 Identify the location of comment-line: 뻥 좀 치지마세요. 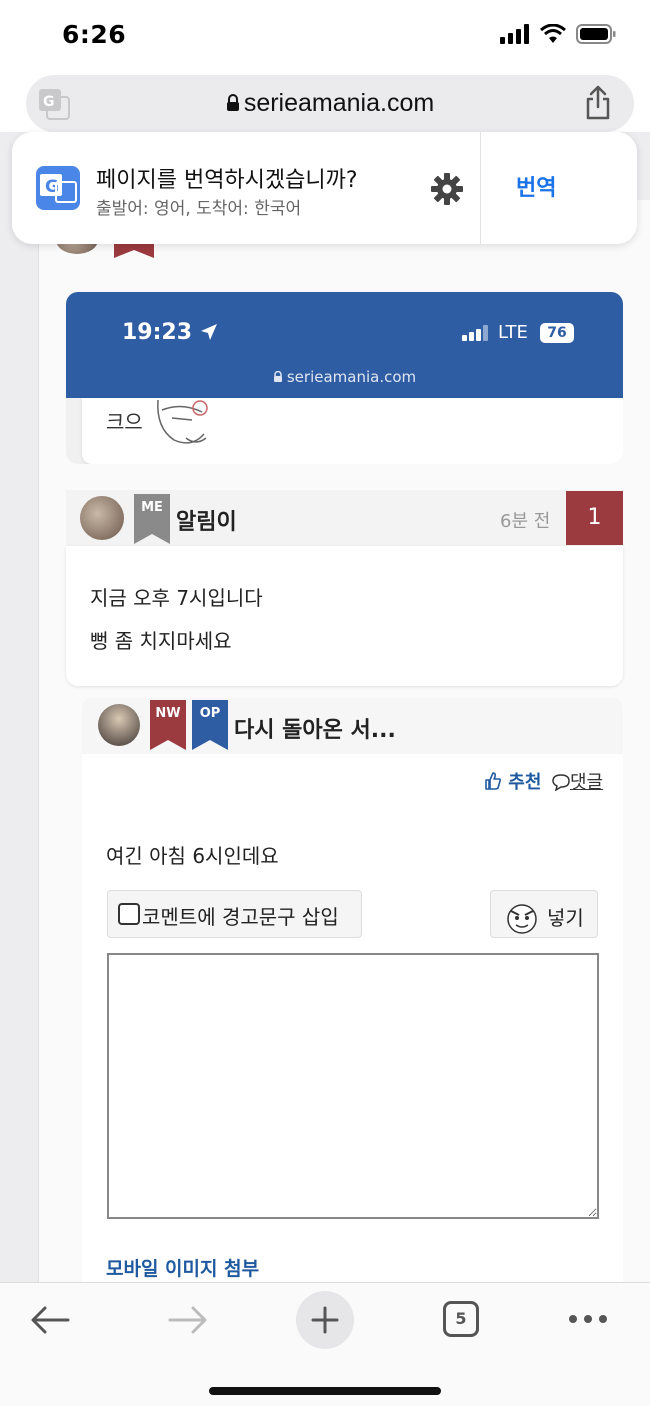
(161, 641).